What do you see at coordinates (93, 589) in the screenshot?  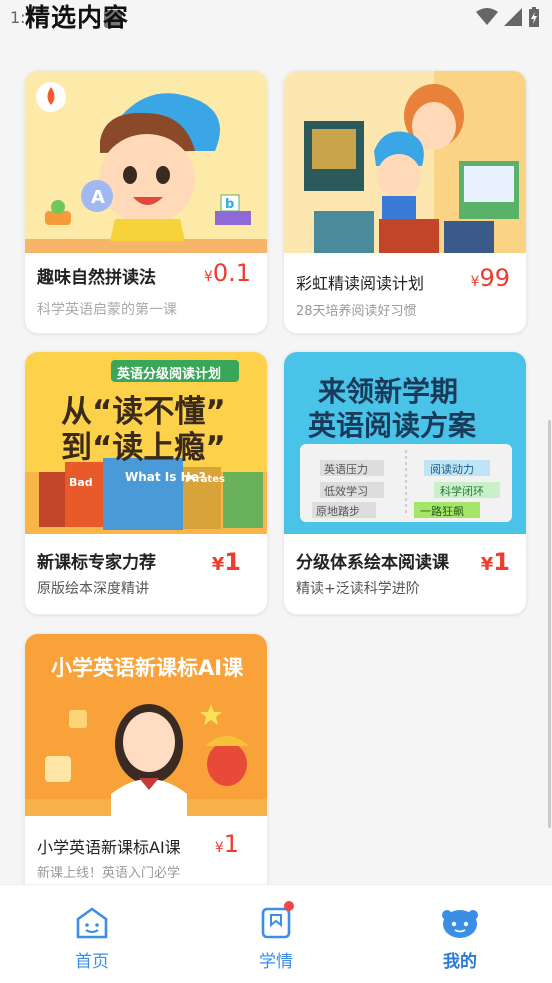 I see `course-subtitle: 原版绘本深度精讲` at bounding box center [93, 589].